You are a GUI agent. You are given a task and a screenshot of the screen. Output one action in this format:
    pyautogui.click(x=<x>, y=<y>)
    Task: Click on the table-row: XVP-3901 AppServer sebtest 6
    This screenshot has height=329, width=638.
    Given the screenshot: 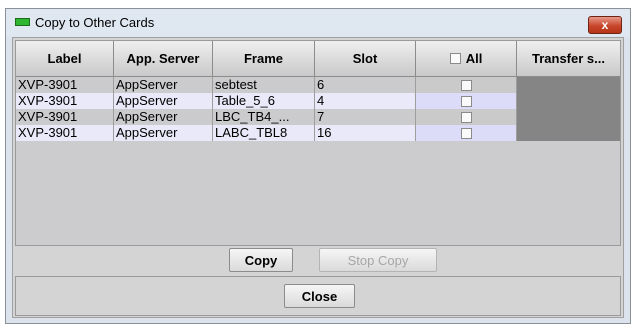 What is the action you would take?
    pyautogui.click(x=318, y=85)
    